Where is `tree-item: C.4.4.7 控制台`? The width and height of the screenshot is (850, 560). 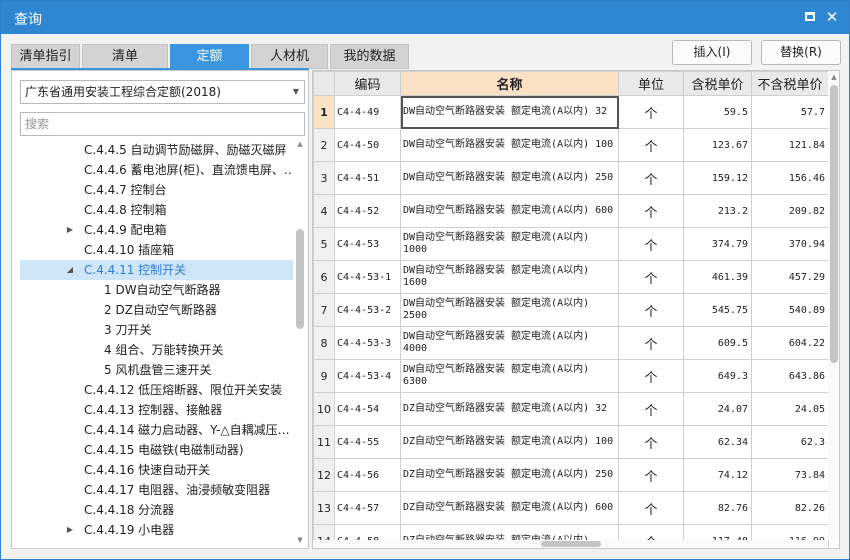 tree-item: C.4.4.7 控制台 is located at coordinates (156, 190).